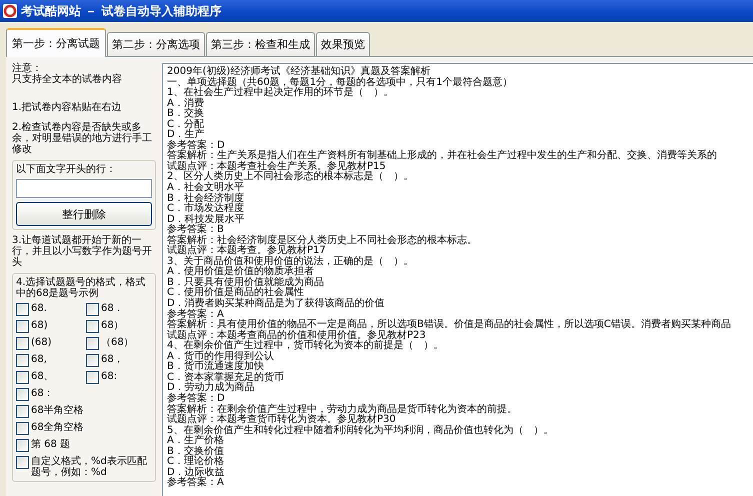  I want to click on tab: 第二步：分离选项, so click(156, 44).